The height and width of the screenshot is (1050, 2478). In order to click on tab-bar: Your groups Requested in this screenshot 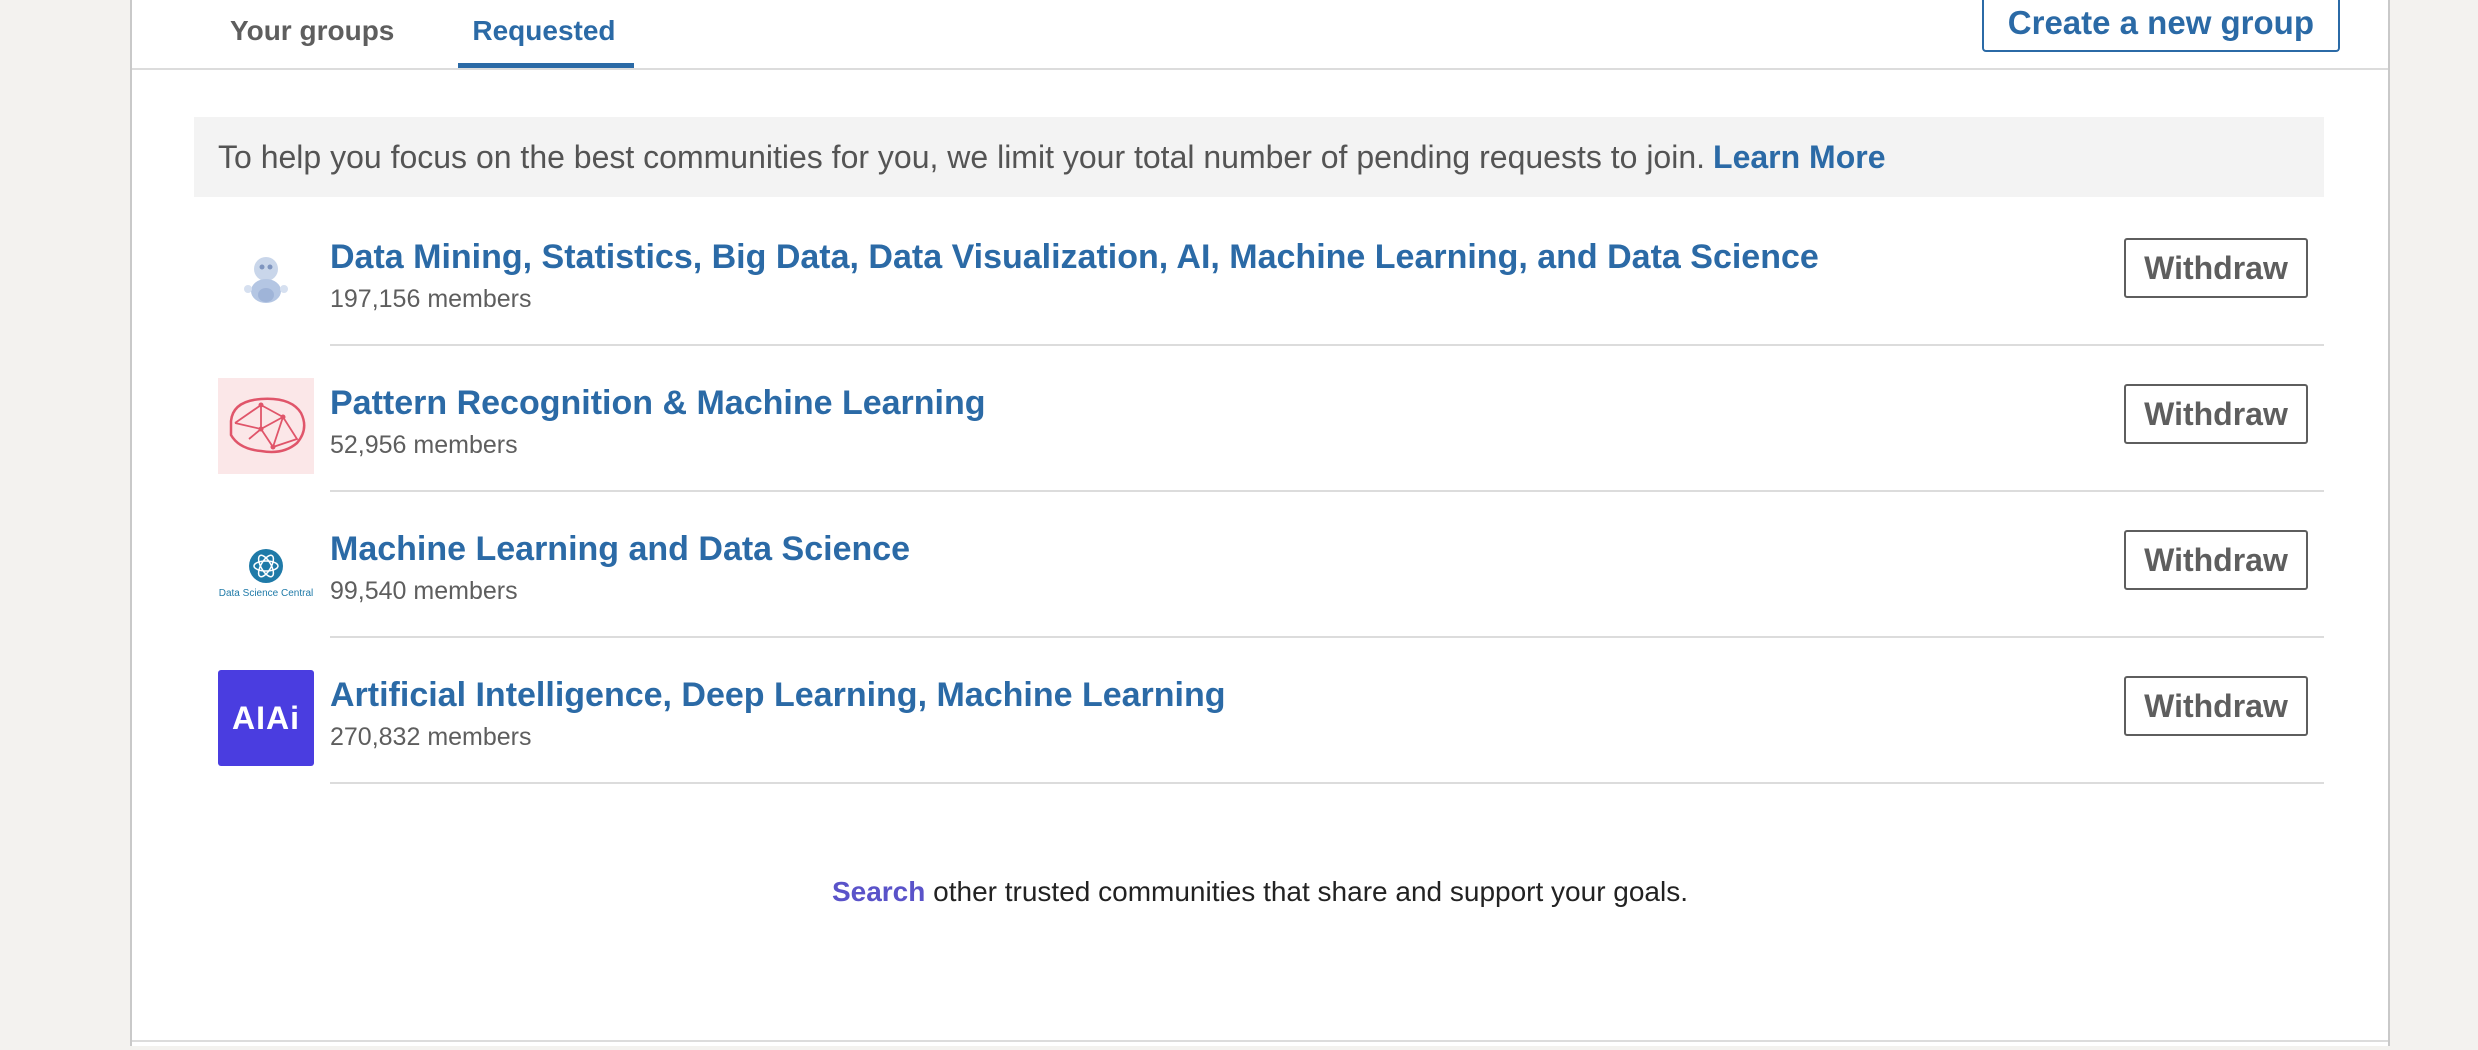, I will do `click(407, 35)`.